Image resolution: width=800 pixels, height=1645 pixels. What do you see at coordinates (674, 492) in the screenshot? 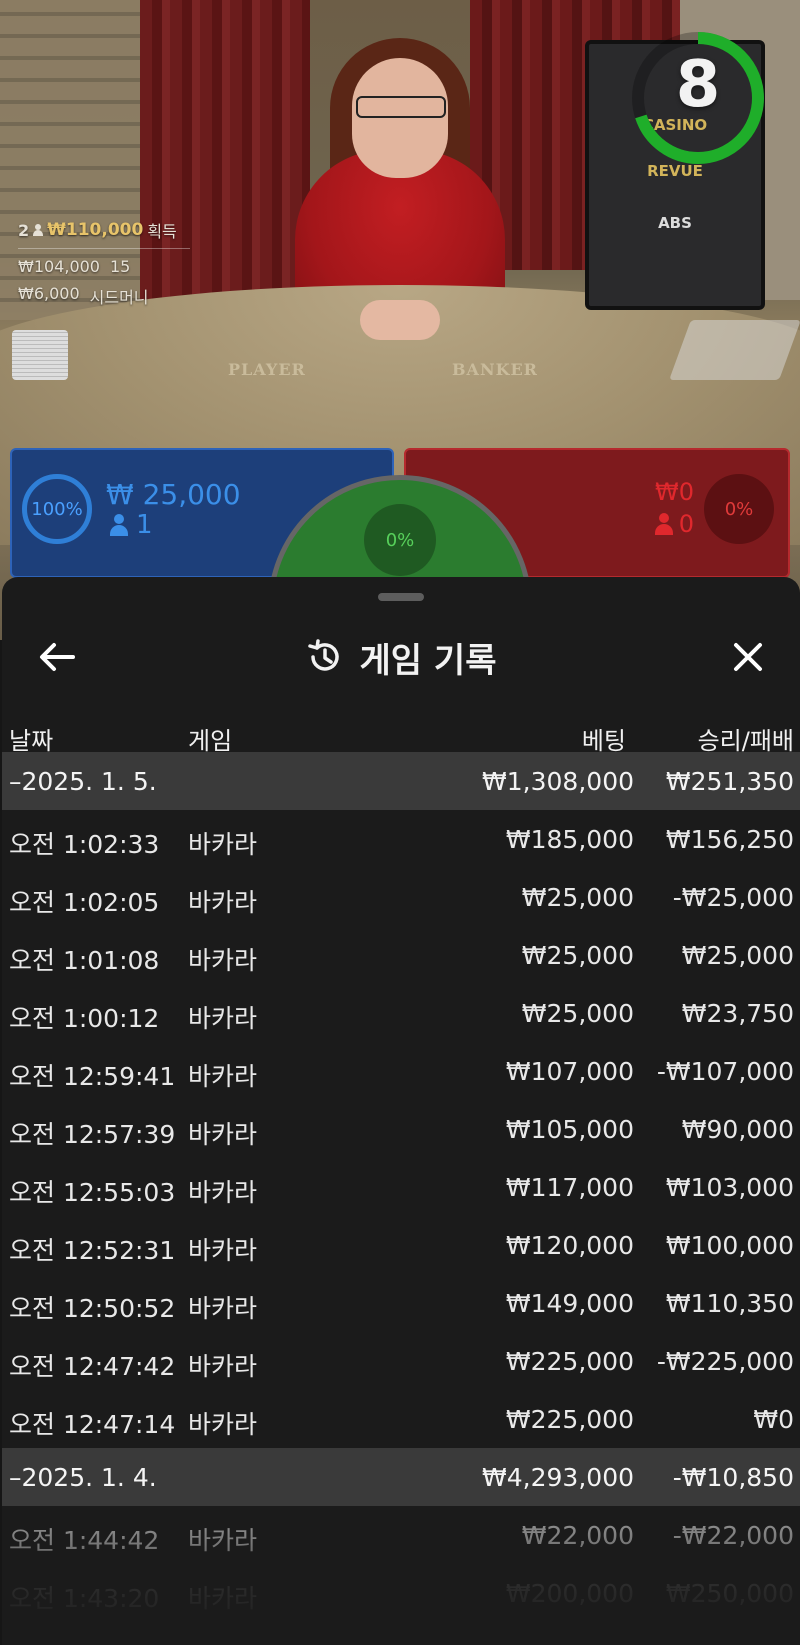
I see `banker-bet-amount: ₩0` at bounding box center [674, 492].